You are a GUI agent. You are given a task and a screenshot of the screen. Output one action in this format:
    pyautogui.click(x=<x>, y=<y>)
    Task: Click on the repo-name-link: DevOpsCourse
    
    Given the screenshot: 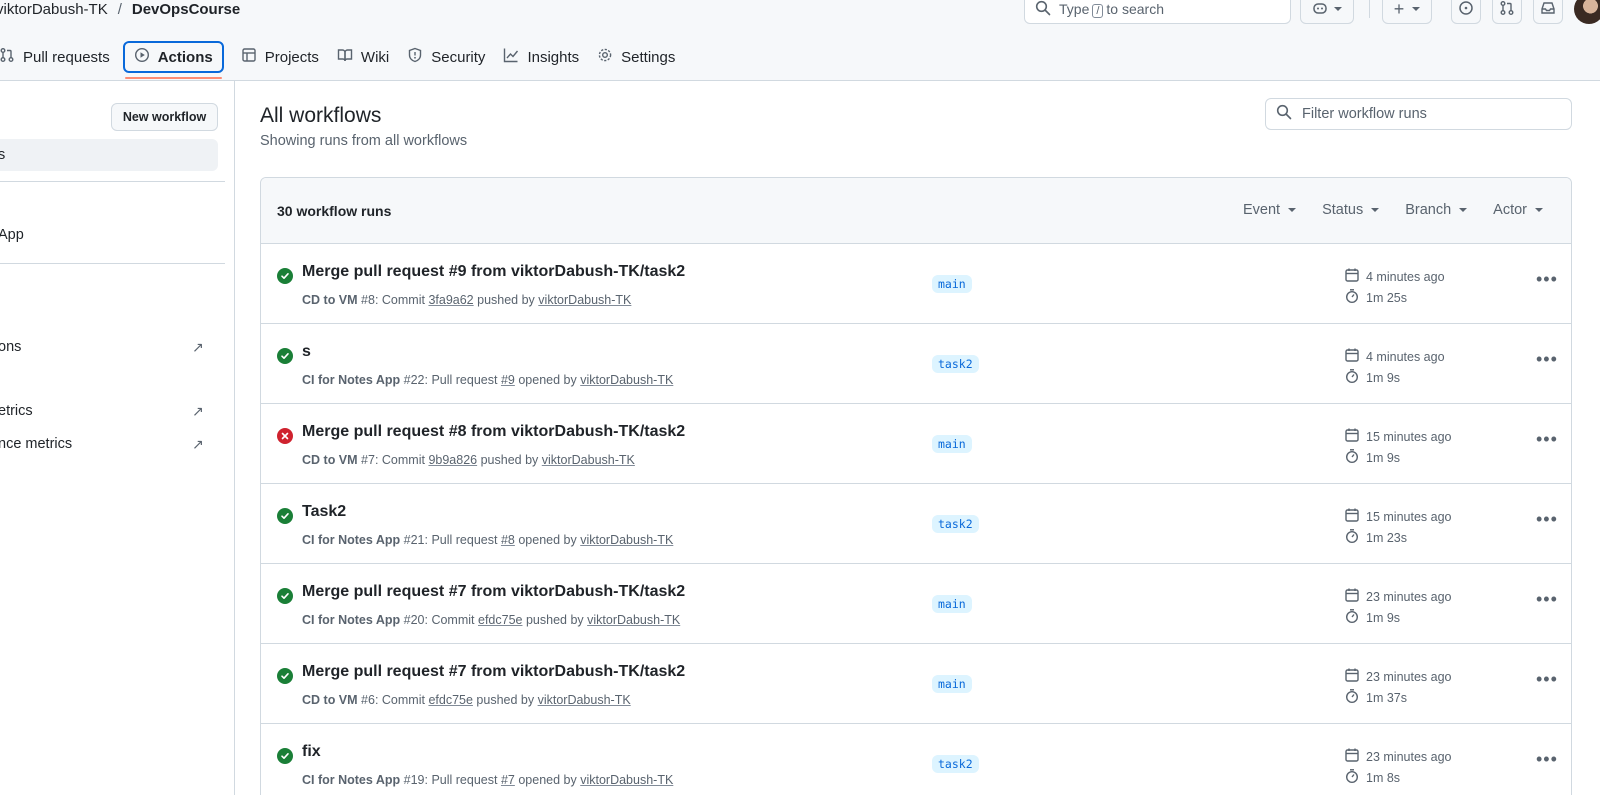 What is the action you would take?
    pyautogui.click(x=186, y=9)
    